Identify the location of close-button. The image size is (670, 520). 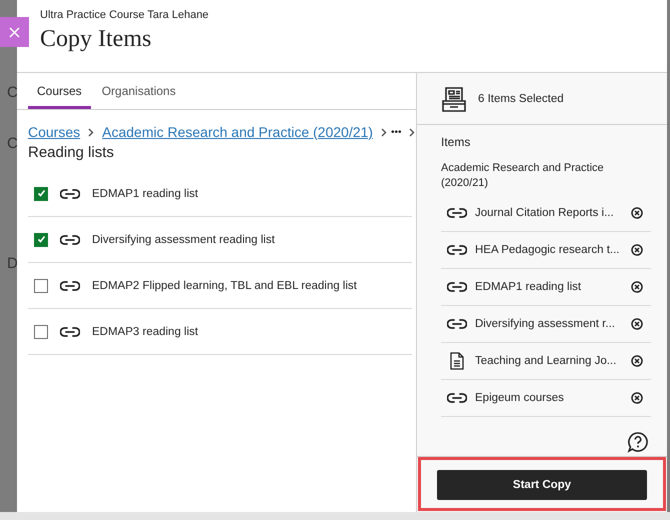
(14, 32).